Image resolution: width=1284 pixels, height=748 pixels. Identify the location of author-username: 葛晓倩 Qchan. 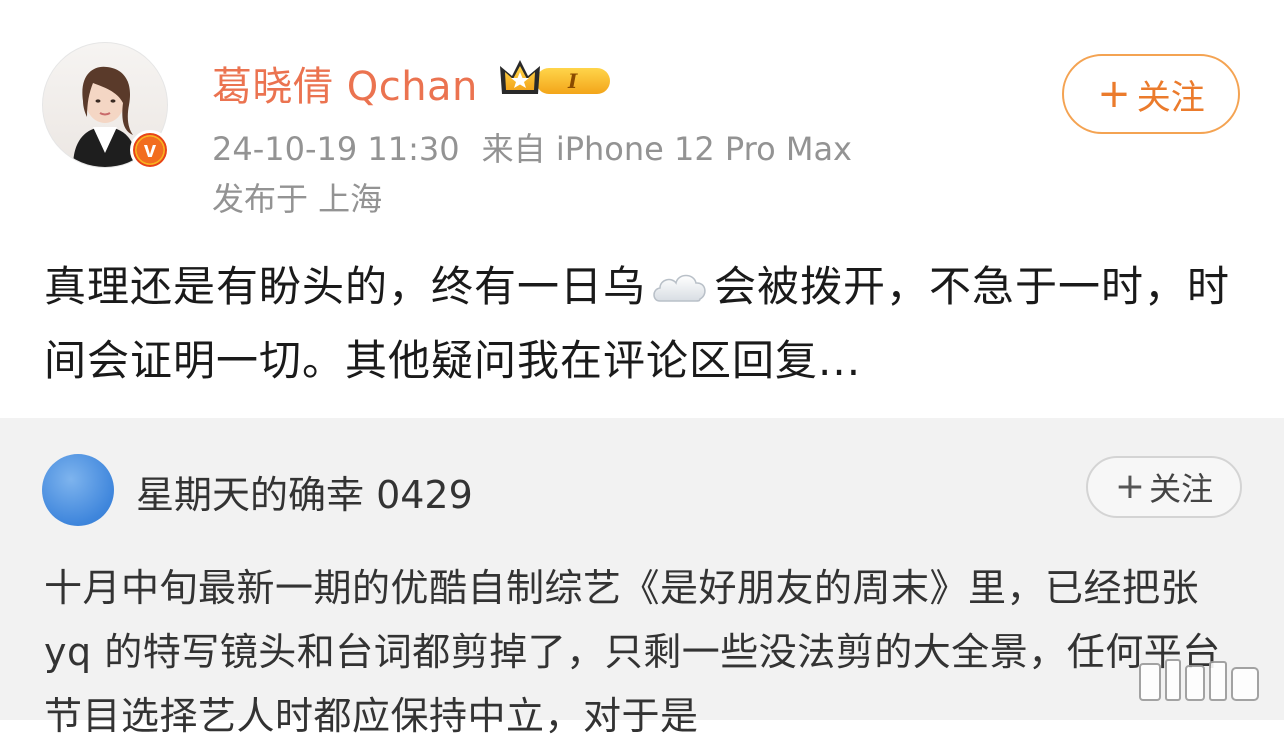
(345, 83).